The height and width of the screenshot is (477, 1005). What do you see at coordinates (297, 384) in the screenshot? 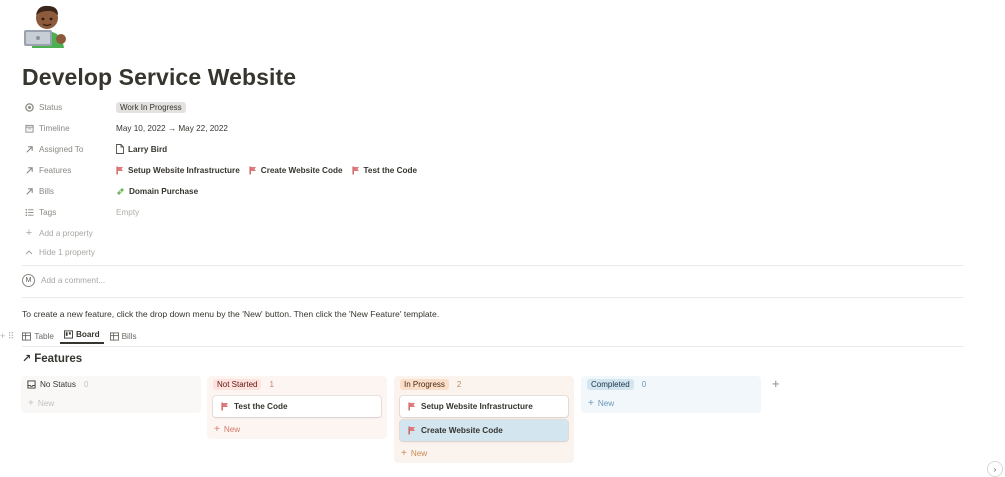
I see `column-header: Not Started 1` at bounding box center [297, 384].